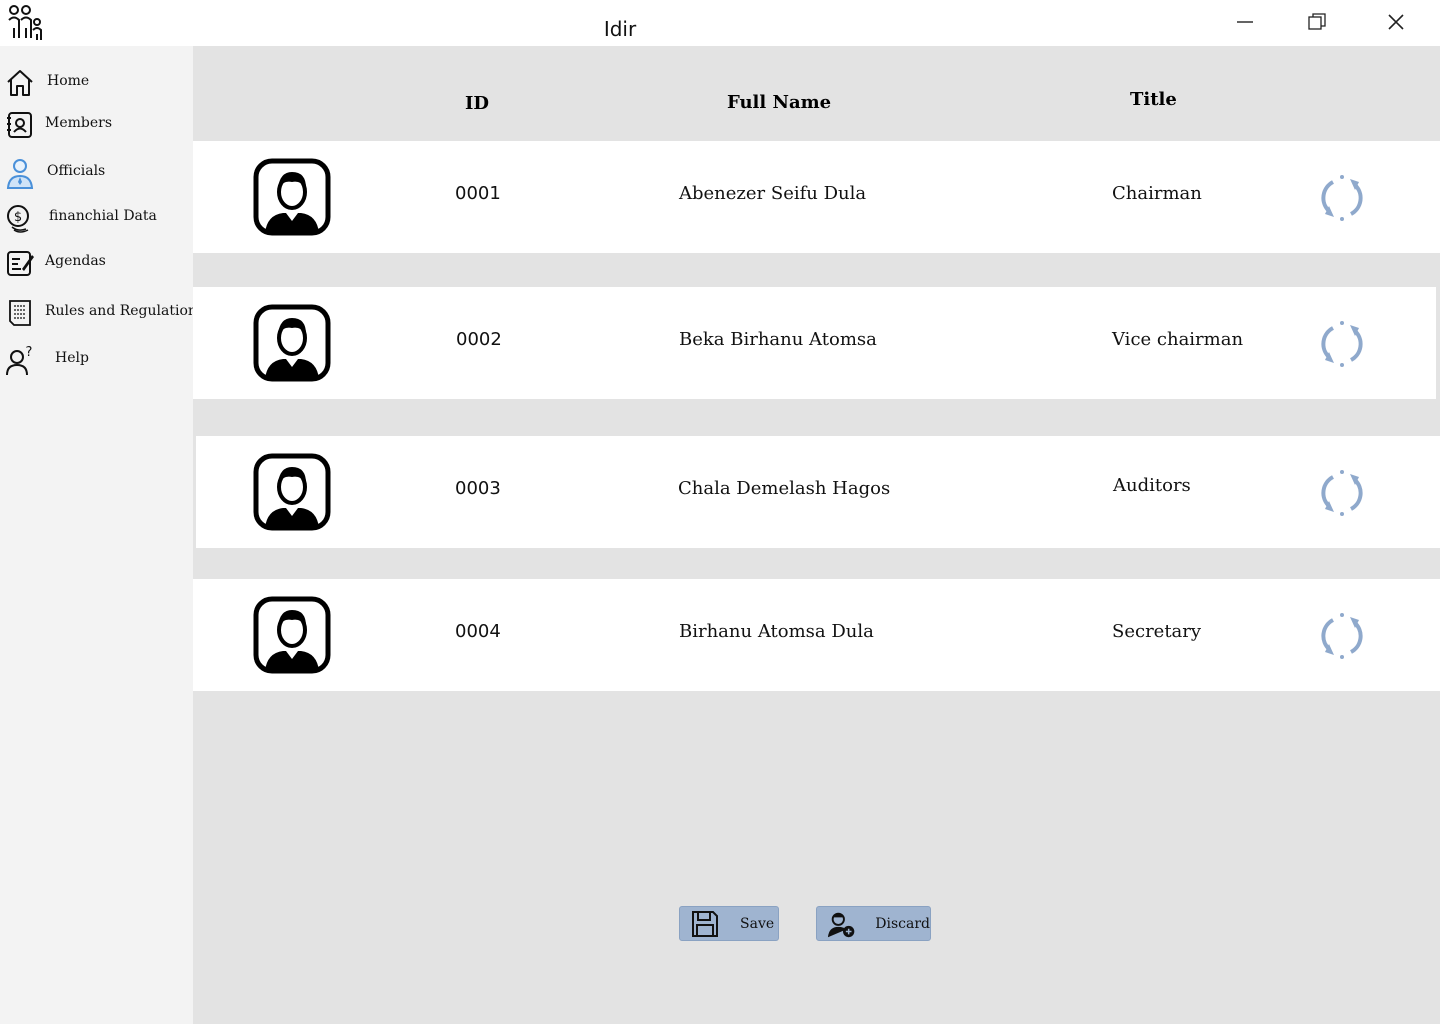  Describe the element at coordinates (20, 313) in the screenshot. I see `document-icon` at that location.